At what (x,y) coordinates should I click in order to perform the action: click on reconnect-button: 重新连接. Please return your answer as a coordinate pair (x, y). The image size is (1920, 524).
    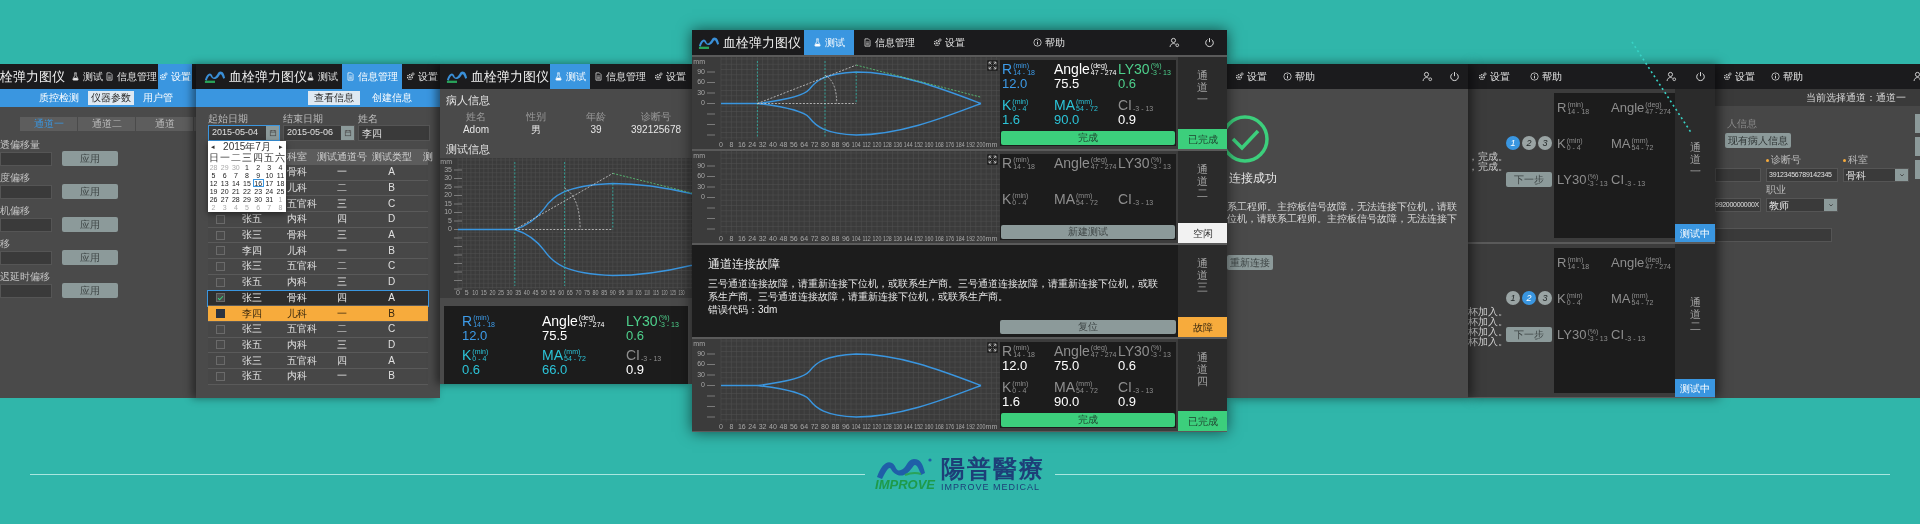
    Looking at the image, I should click on (1250, 262).